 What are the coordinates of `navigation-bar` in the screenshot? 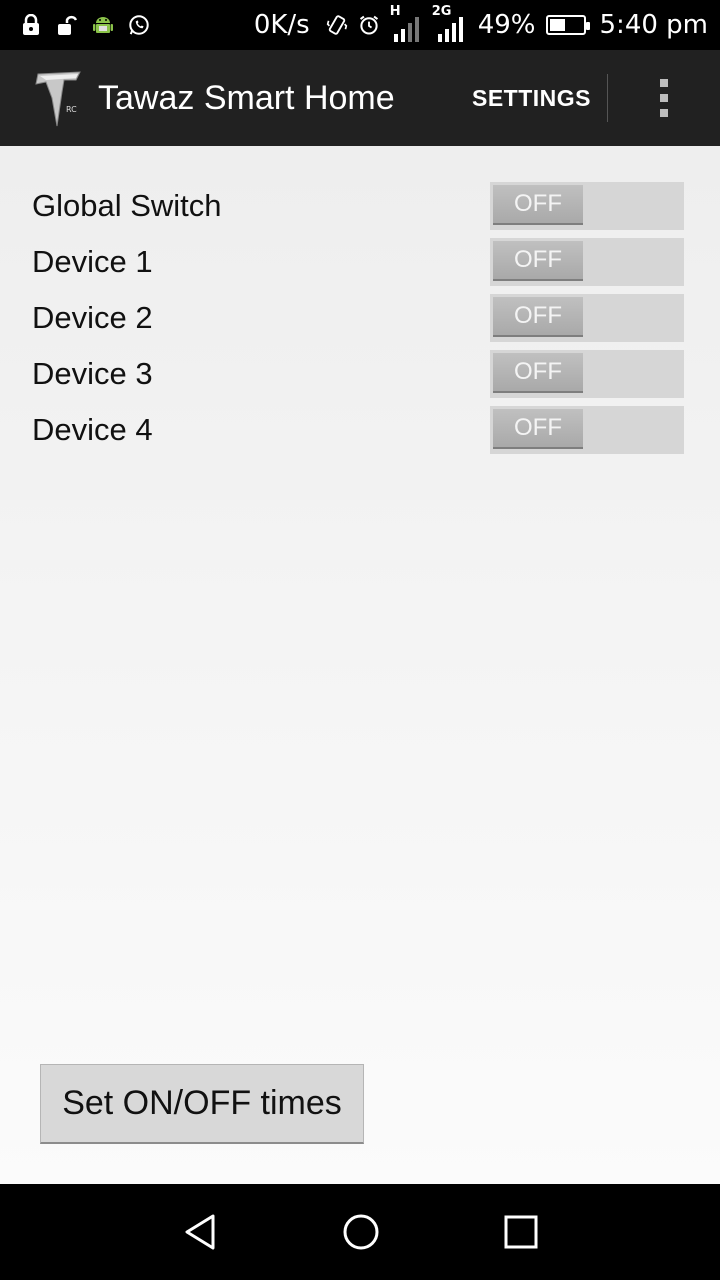 It's located at (360, 1232).